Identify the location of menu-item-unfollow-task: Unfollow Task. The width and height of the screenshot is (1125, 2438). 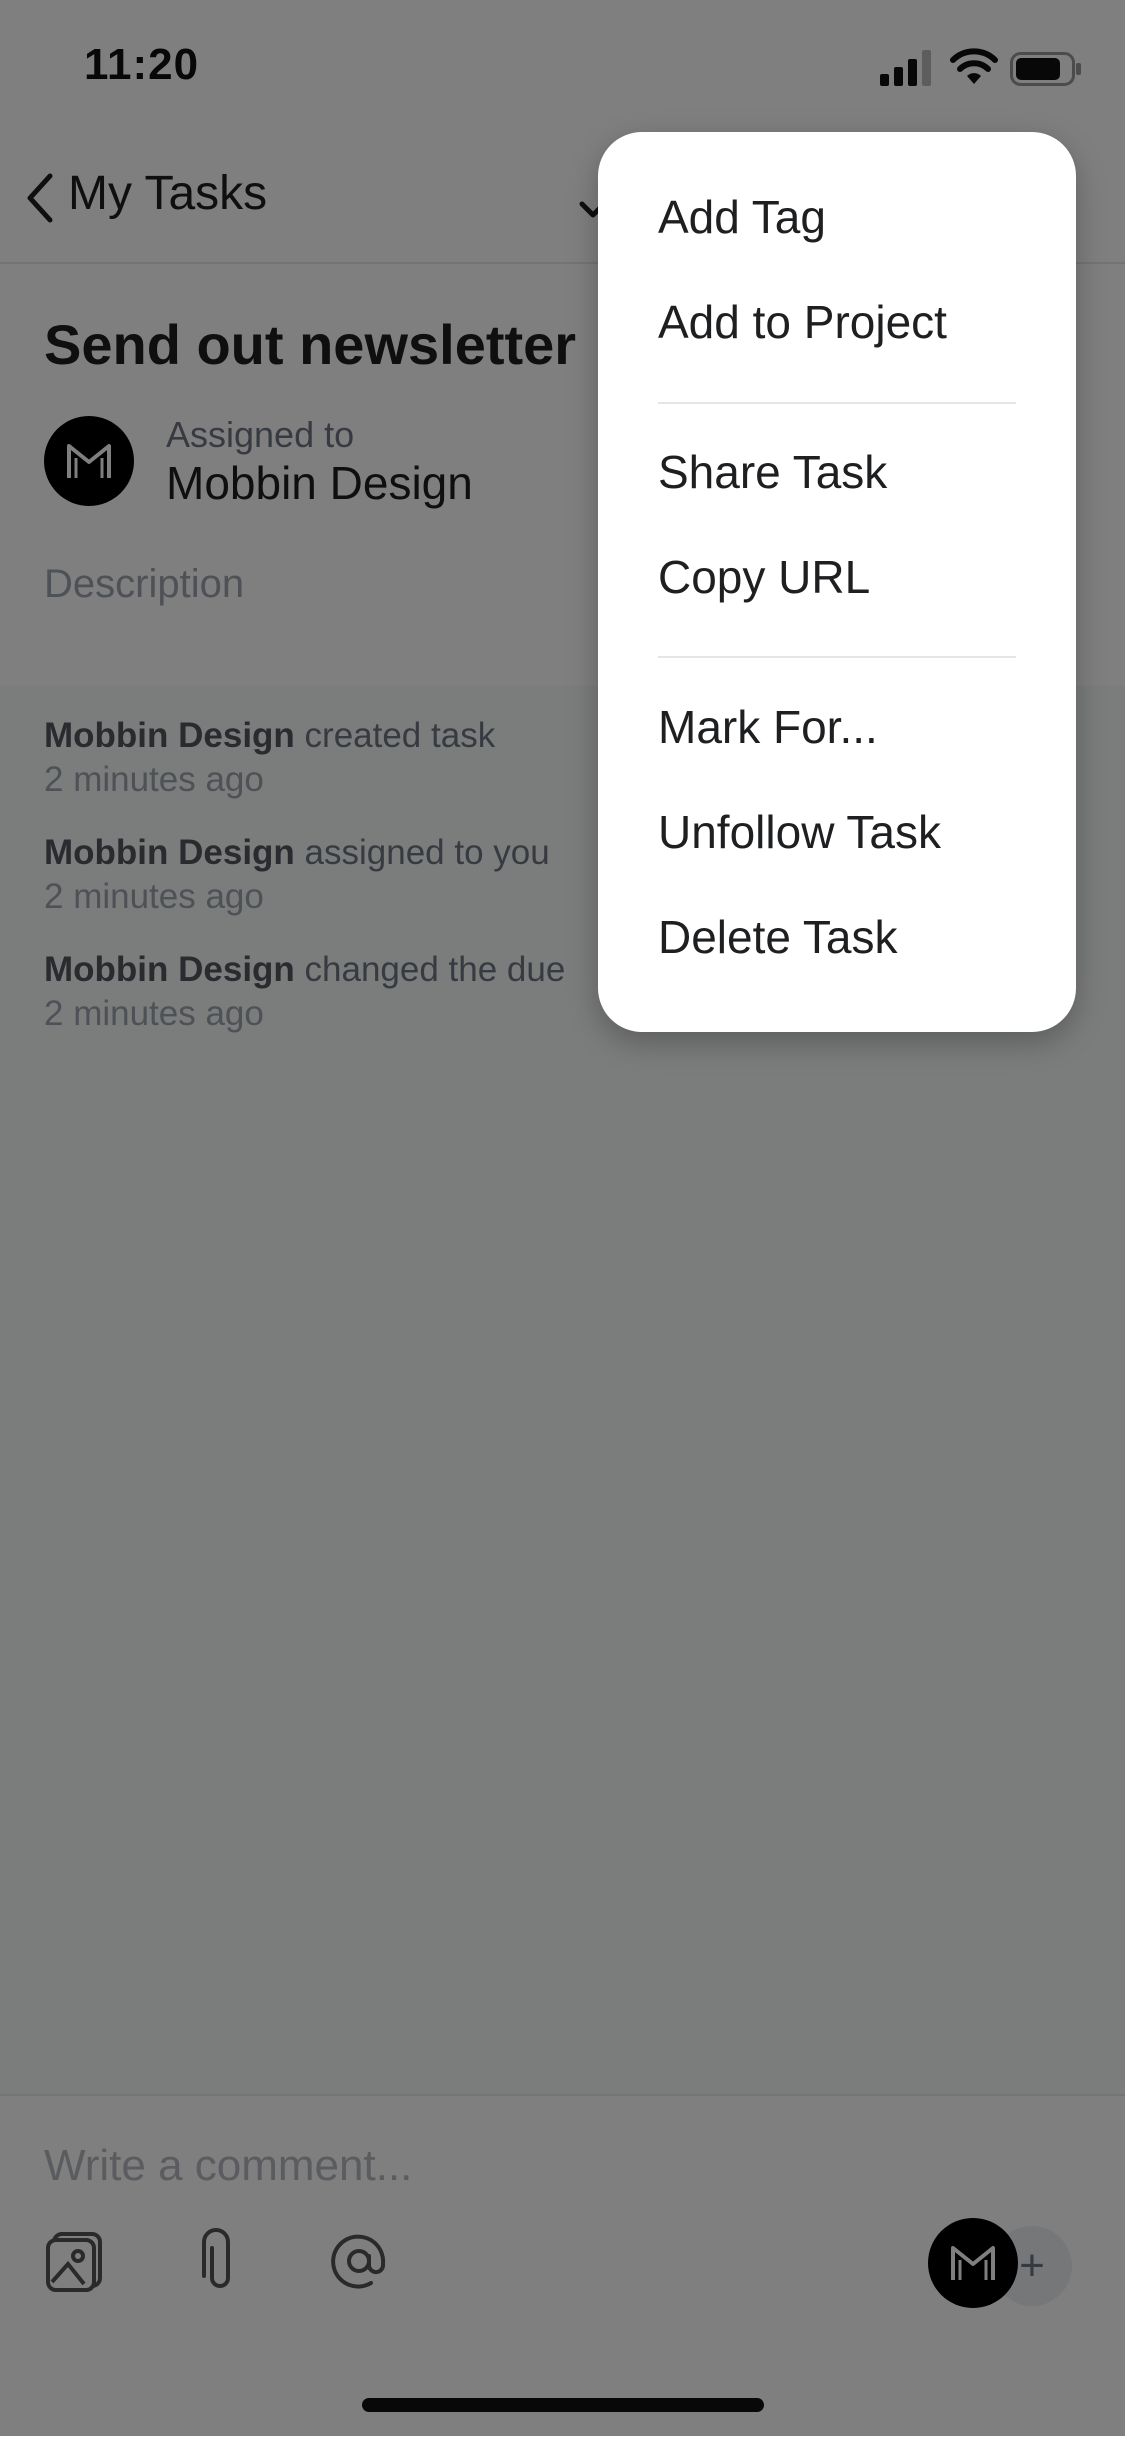
(799, 832).